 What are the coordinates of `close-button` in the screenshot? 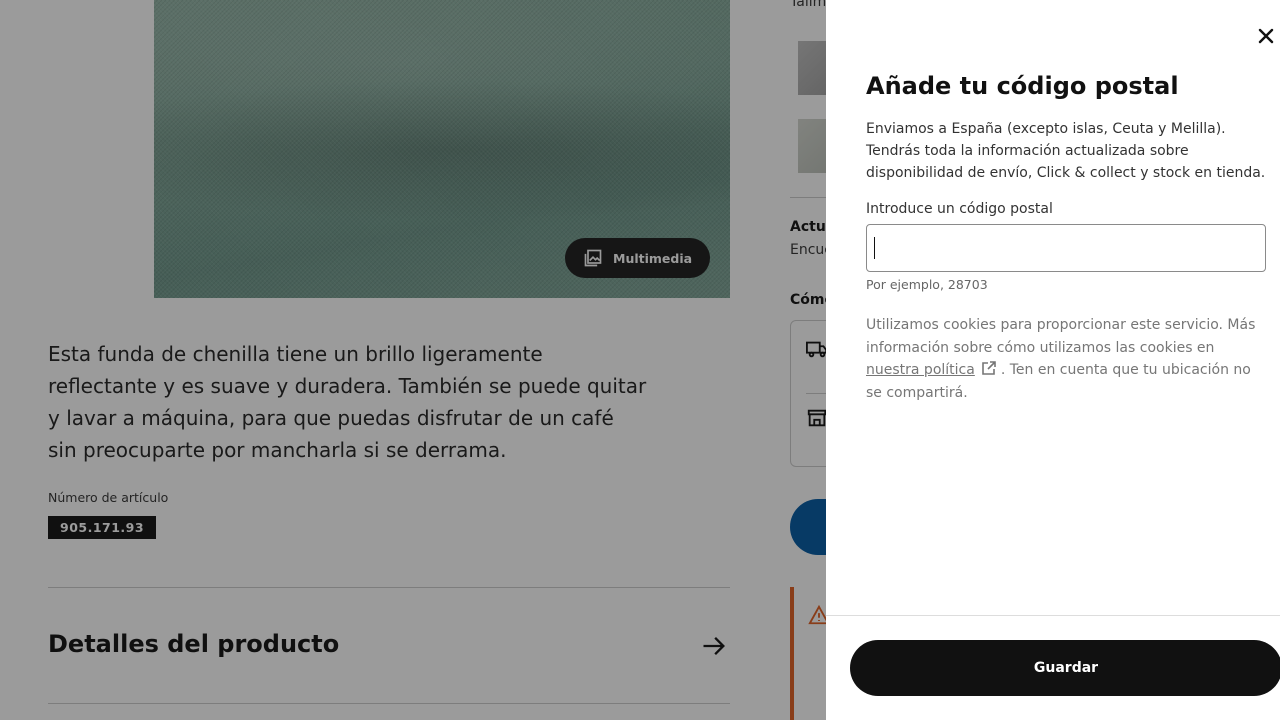 It's located at (1266, 36).